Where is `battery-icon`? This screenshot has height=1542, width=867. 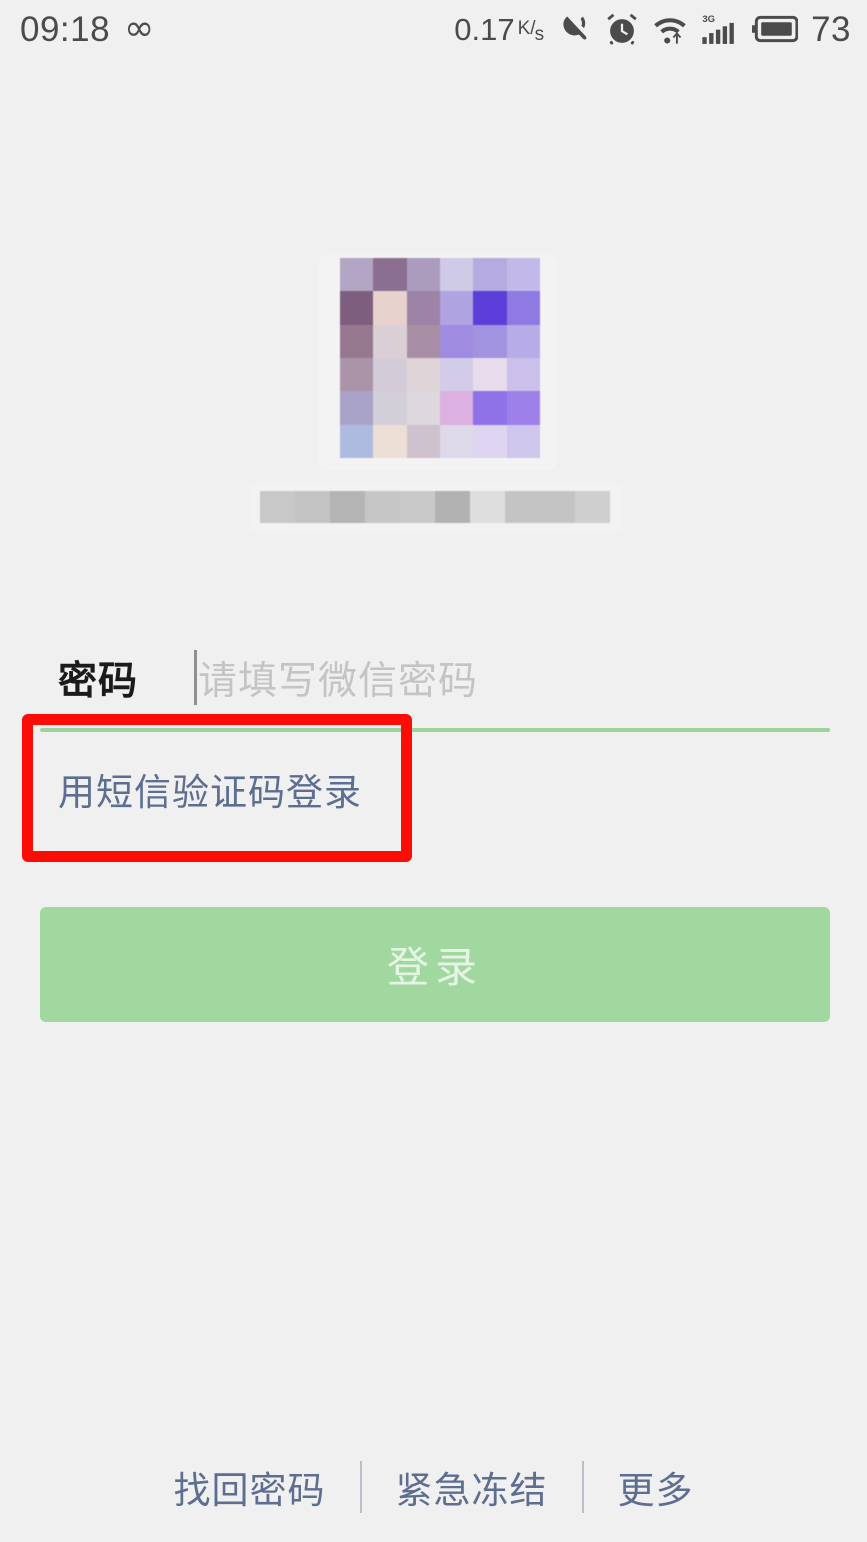 battery-icon is located at coordinates (775, 29).